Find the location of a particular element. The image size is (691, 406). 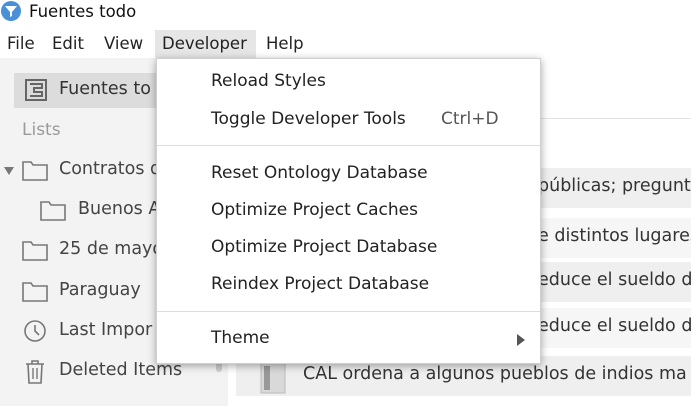

clock-icon is located at coordinates (35, 331).